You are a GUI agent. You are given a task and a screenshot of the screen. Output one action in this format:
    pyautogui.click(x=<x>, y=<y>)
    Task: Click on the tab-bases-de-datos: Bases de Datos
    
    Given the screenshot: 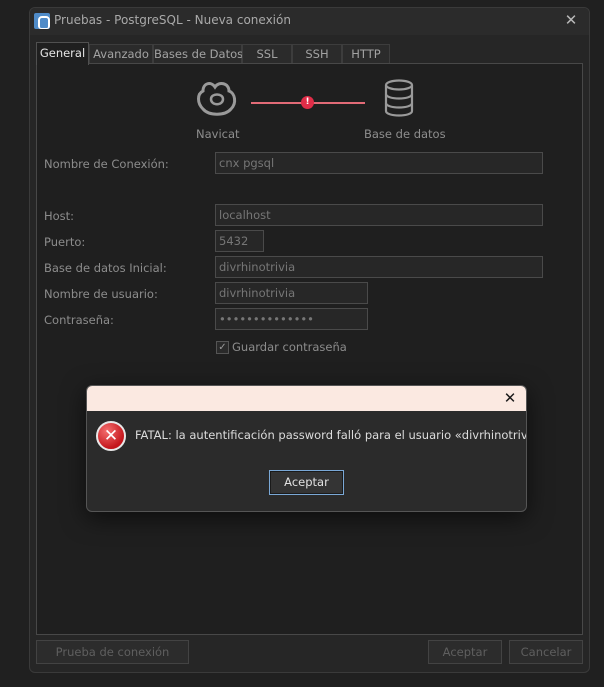 What is the action you would take?
    pyautogui.click(x=198, y=54)
    